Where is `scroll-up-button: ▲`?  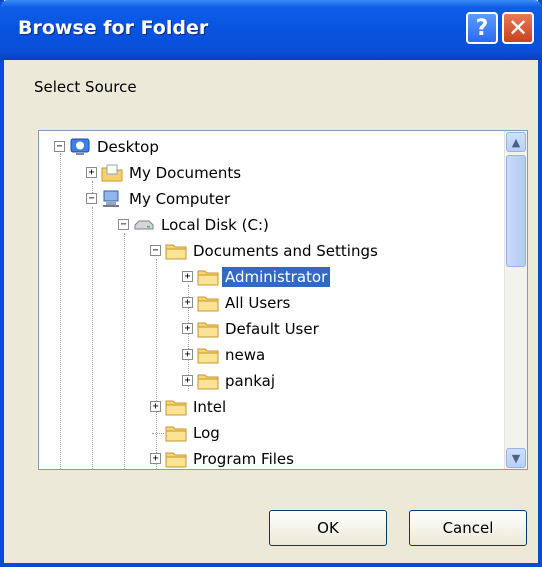 scroll-up-button: ▲ is located at coordinates (516, 142).